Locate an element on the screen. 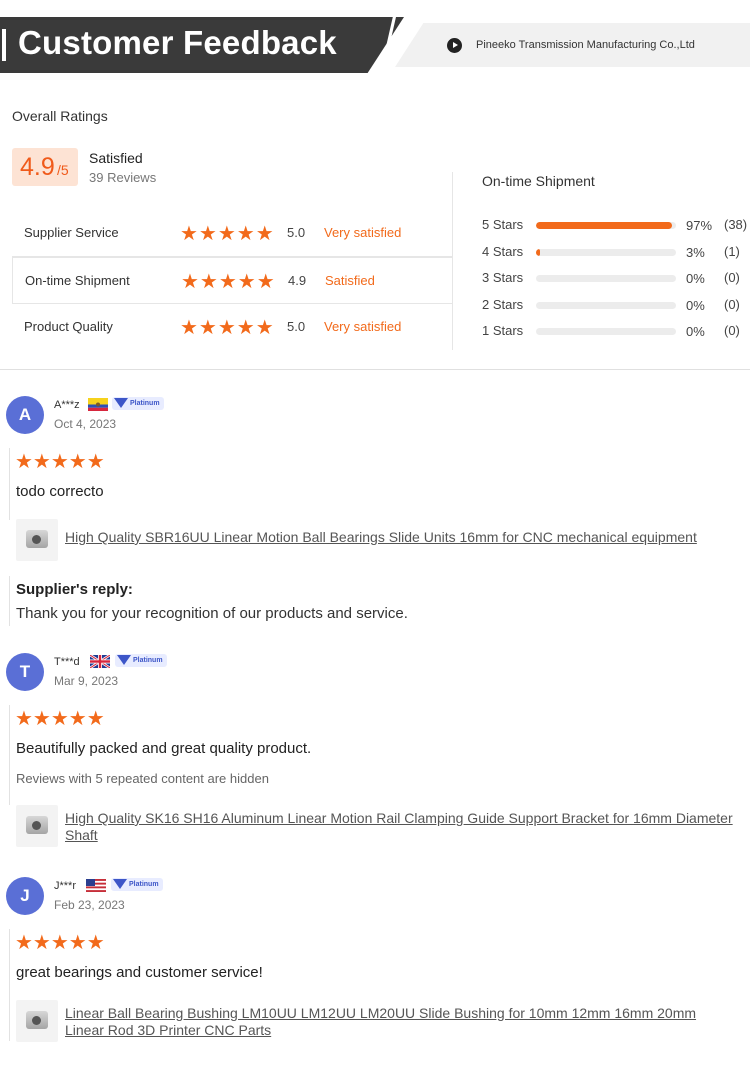 The width and height of the screenshot is (750, 1088). review-text: todo correcto is located at coordinates (60, 491).